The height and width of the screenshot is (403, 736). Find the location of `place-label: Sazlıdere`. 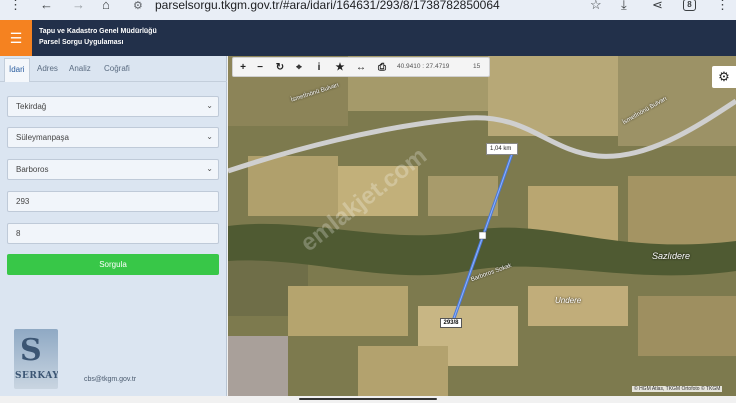

place-label: Sazlıdere is located at coordinates (671, 256).